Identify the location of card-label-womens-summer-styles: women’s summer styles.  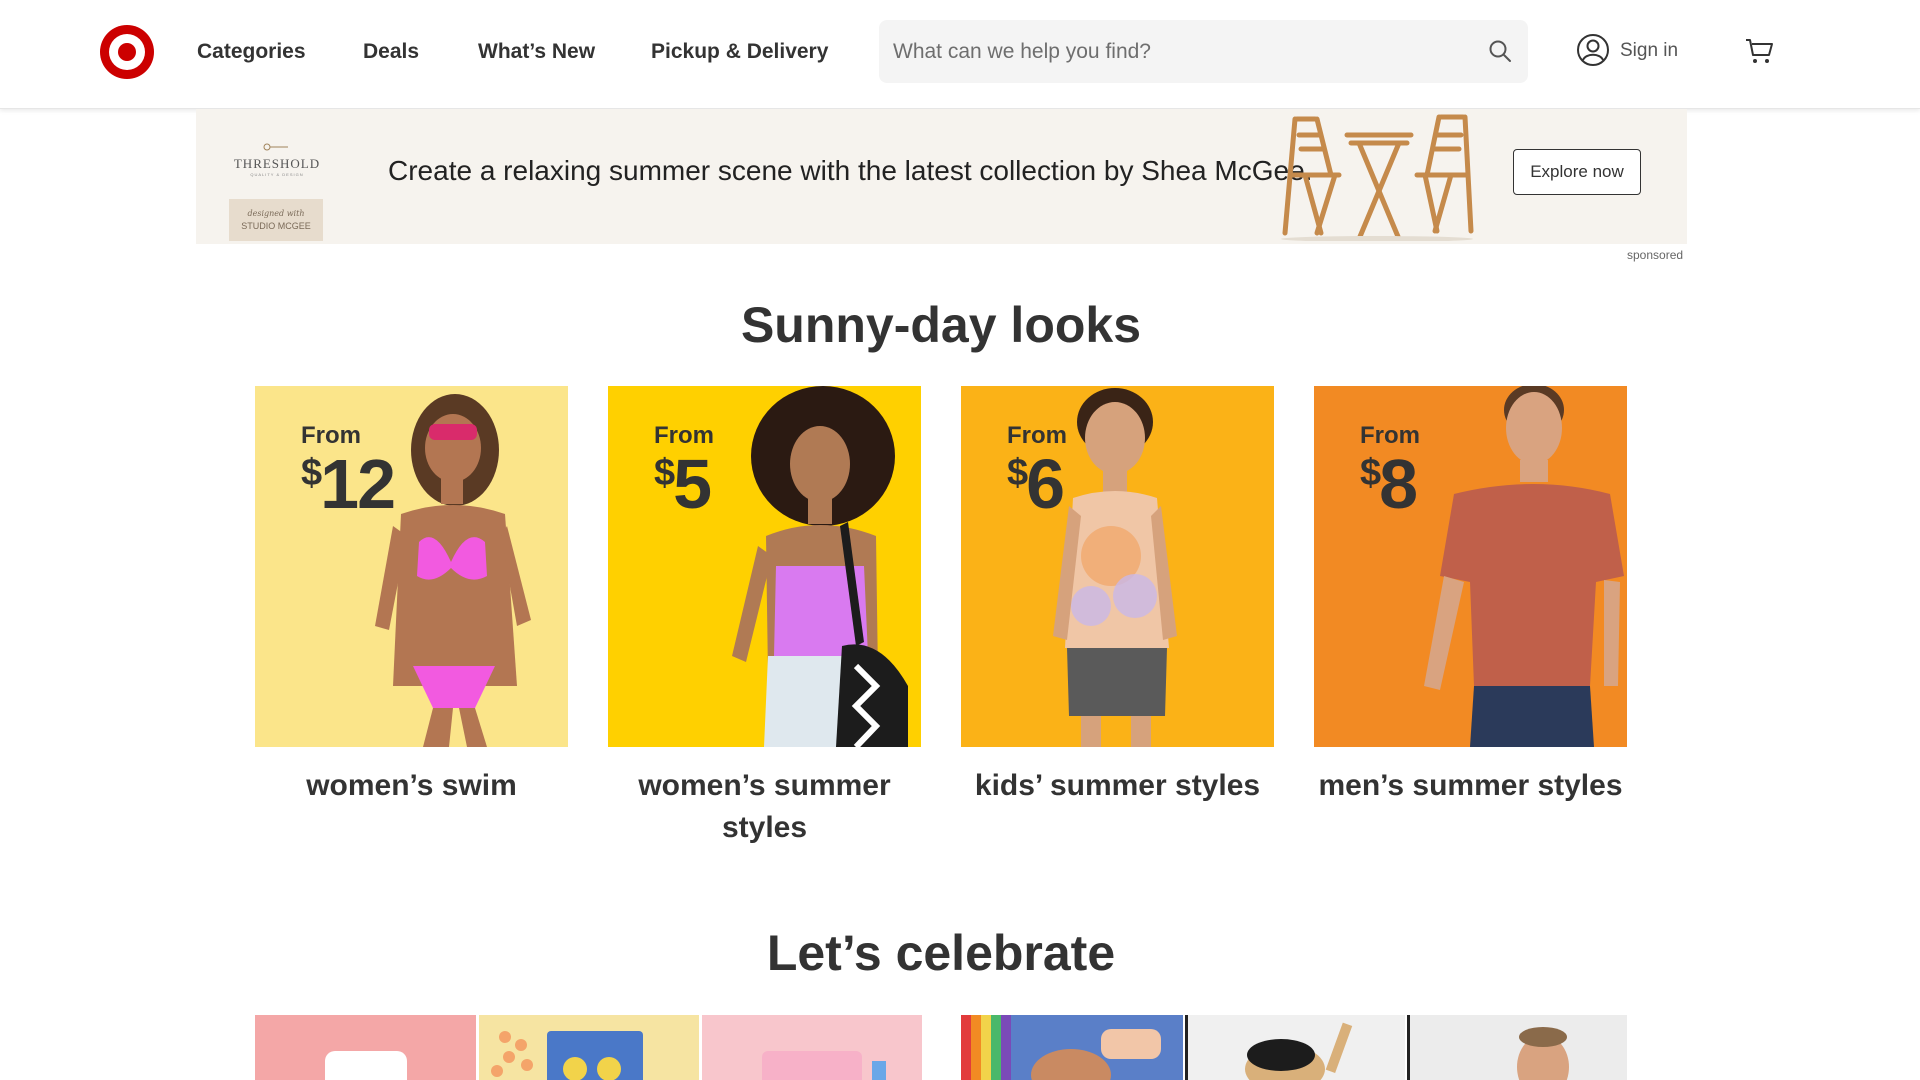
(764, 807).